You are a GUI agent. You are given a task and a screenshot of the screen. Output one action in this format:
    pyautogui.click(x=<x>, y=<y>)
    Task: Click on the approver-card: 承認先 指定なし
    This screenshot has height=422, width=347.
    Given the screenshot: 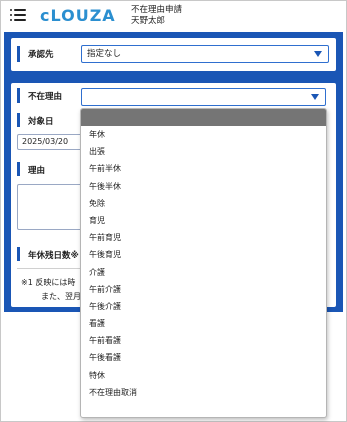 What is the action you would take?
    pyautogui.click(x=173, y=54)
    